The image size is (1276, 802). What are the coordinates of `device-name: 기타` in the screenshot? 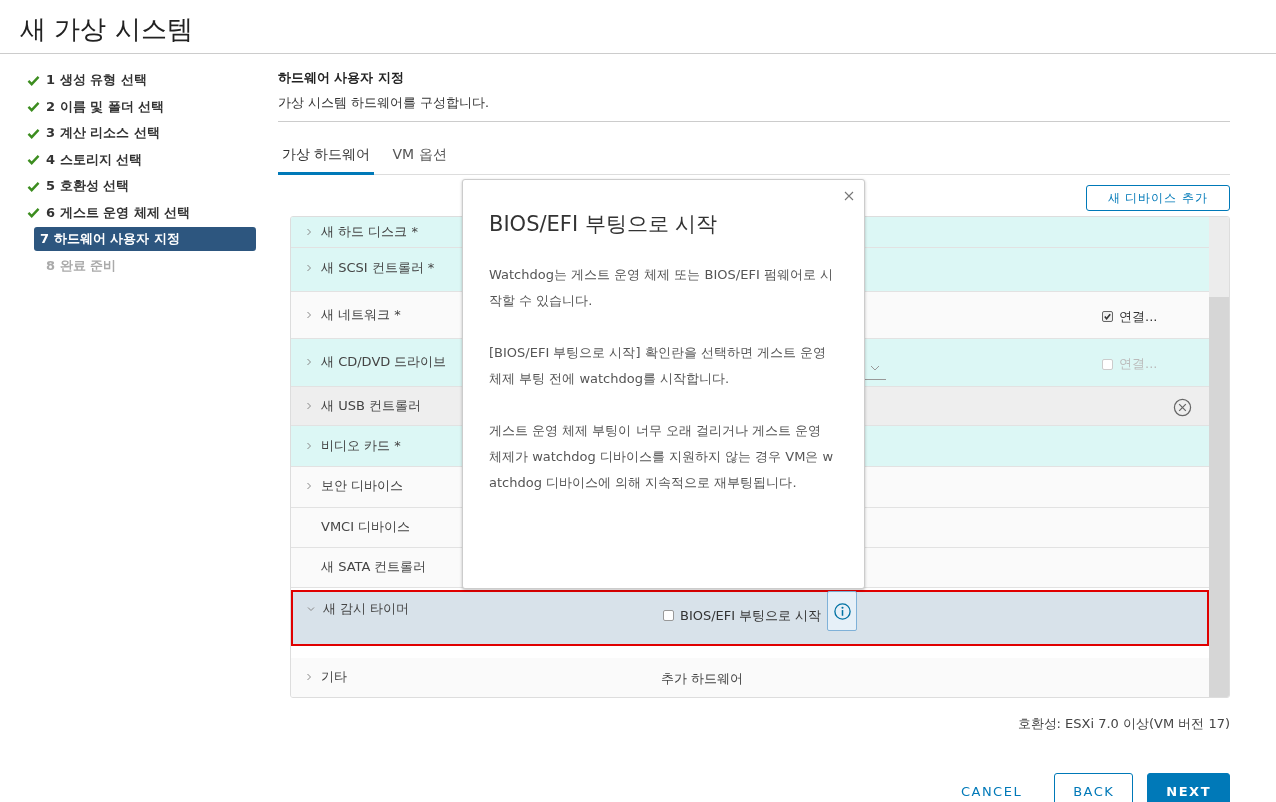 It's located at (334, 676).